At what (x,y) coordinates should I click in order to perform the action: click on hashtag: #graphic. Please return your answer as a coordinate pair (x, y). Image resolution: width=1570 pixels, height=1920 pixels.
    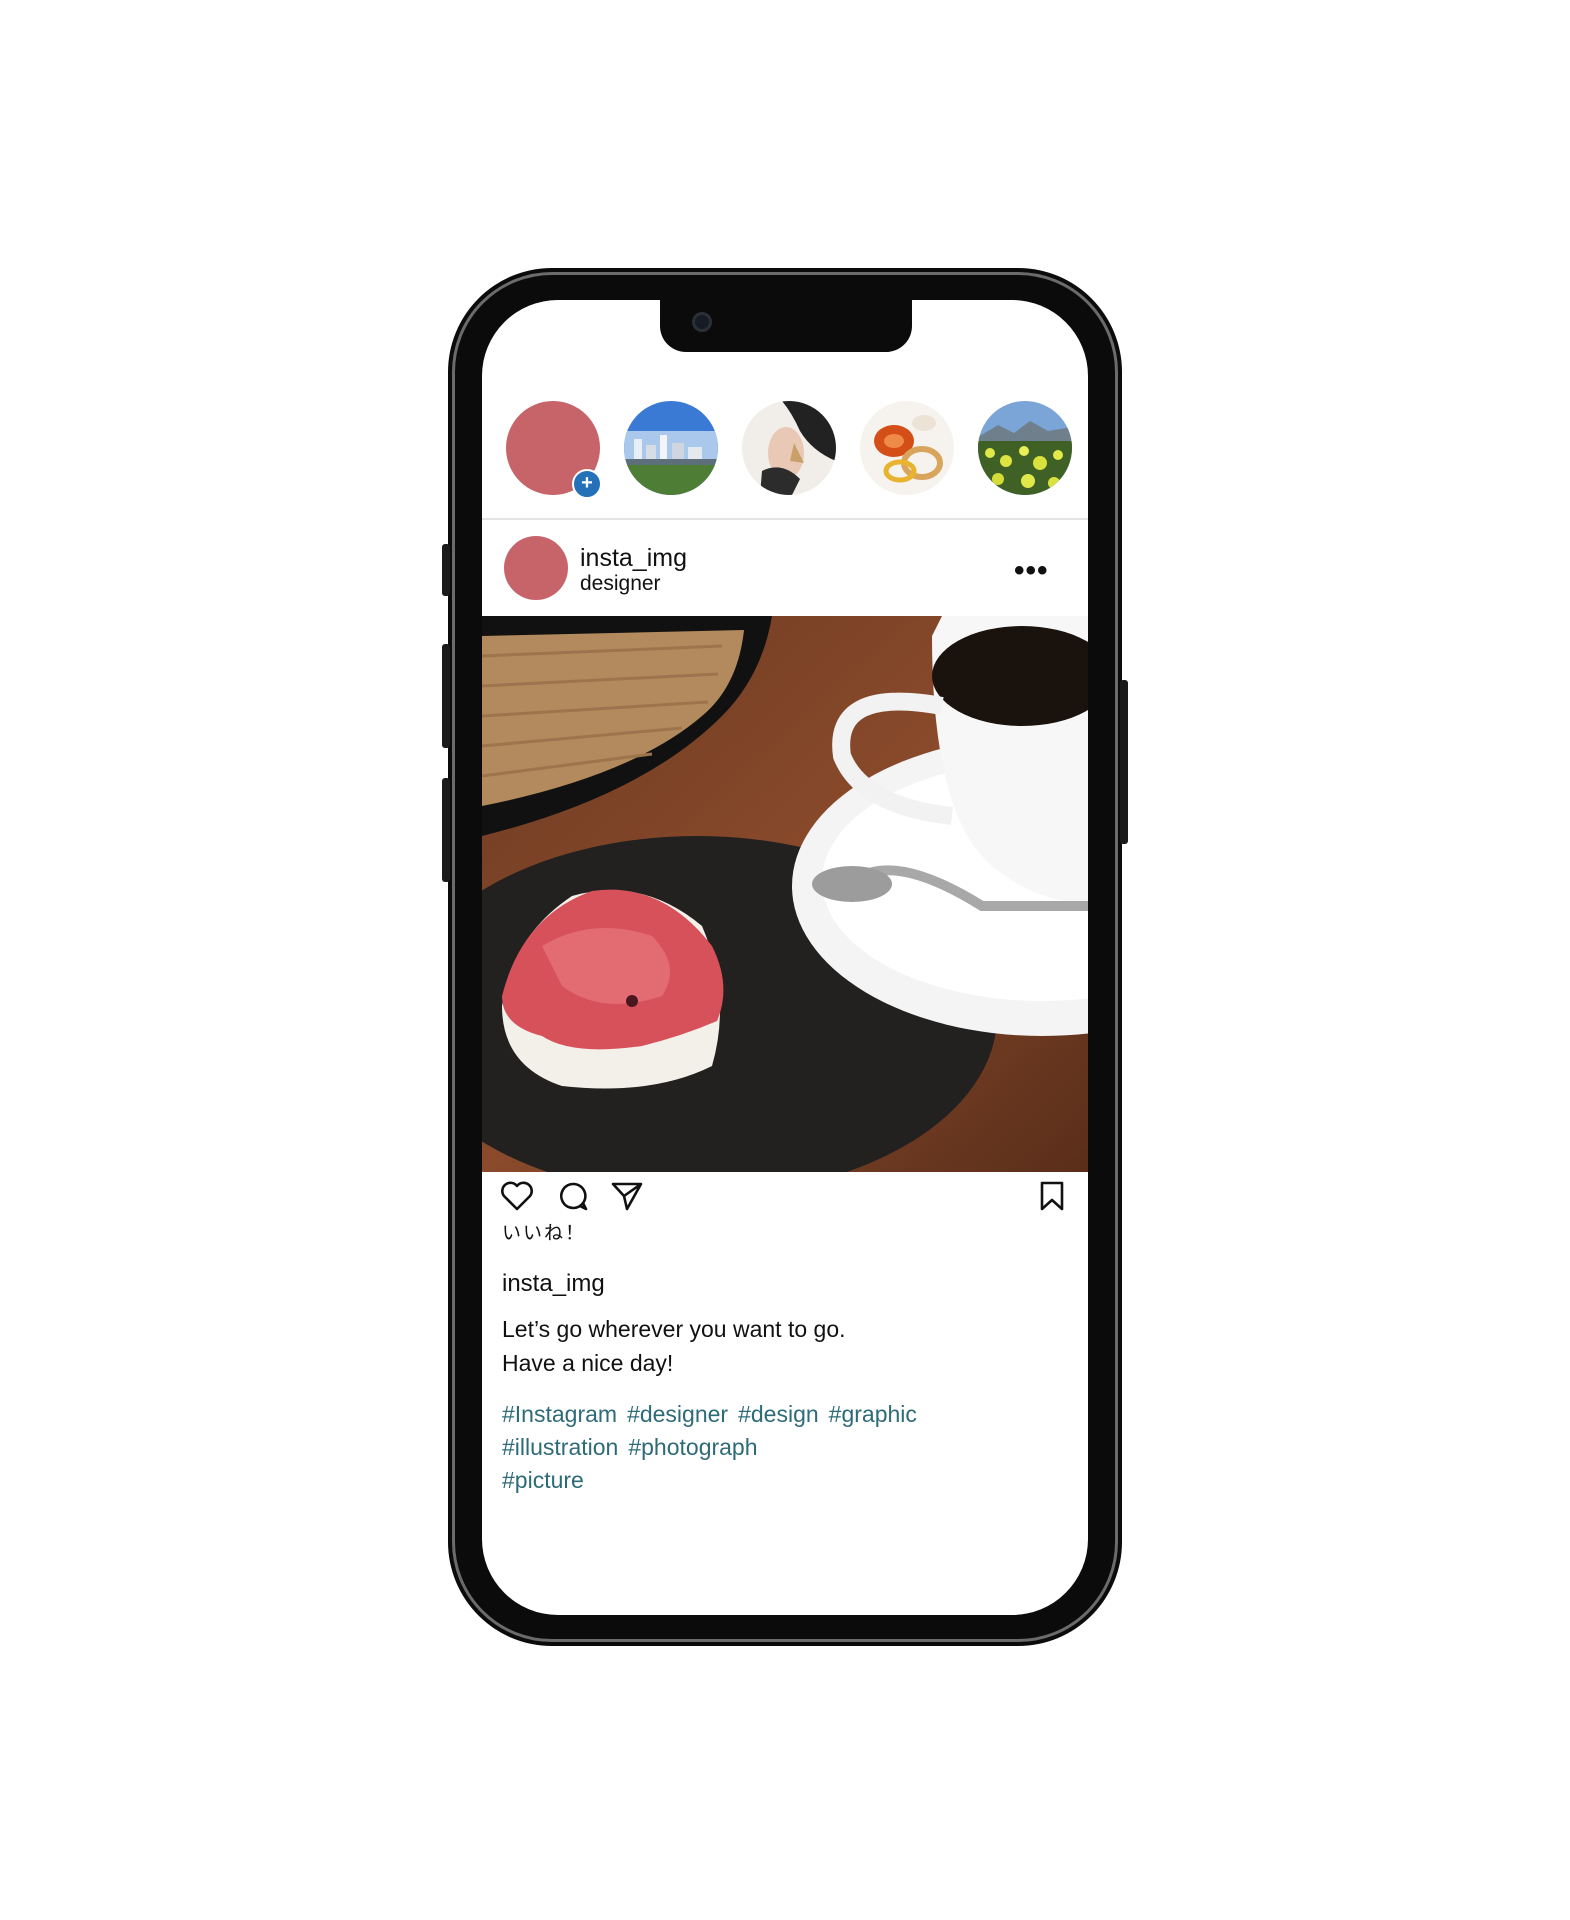
    Looking at the image, I should click on (873, 1414).